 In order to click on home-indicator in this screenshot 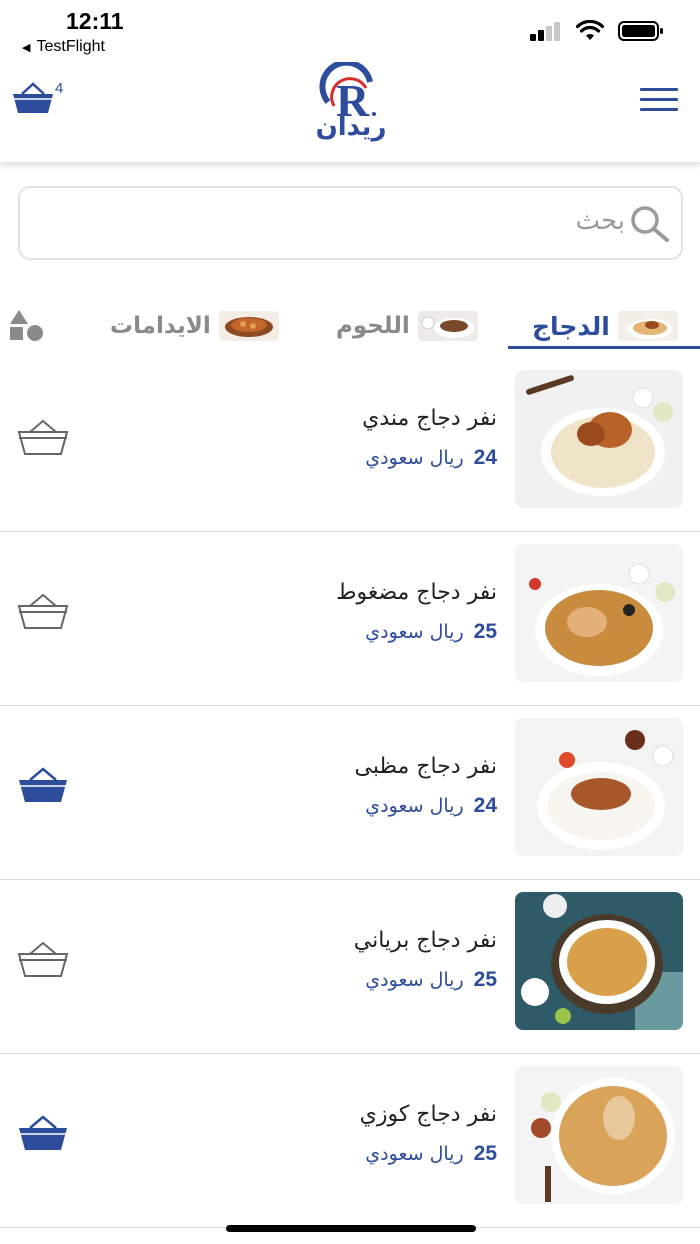, I will do `click(351, 1228)`.